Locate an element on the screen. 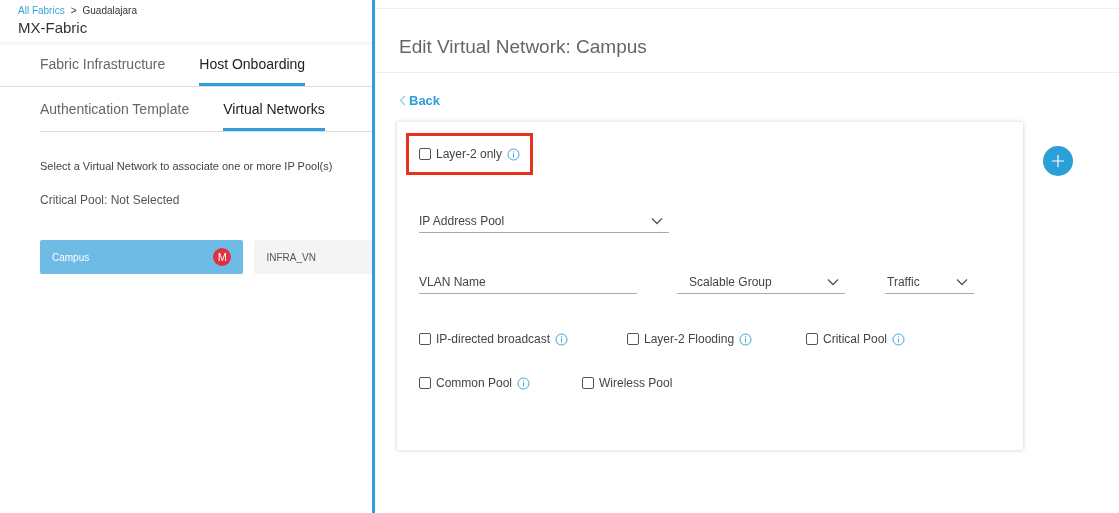  plus-icon is located at coordinates (1058, 161).